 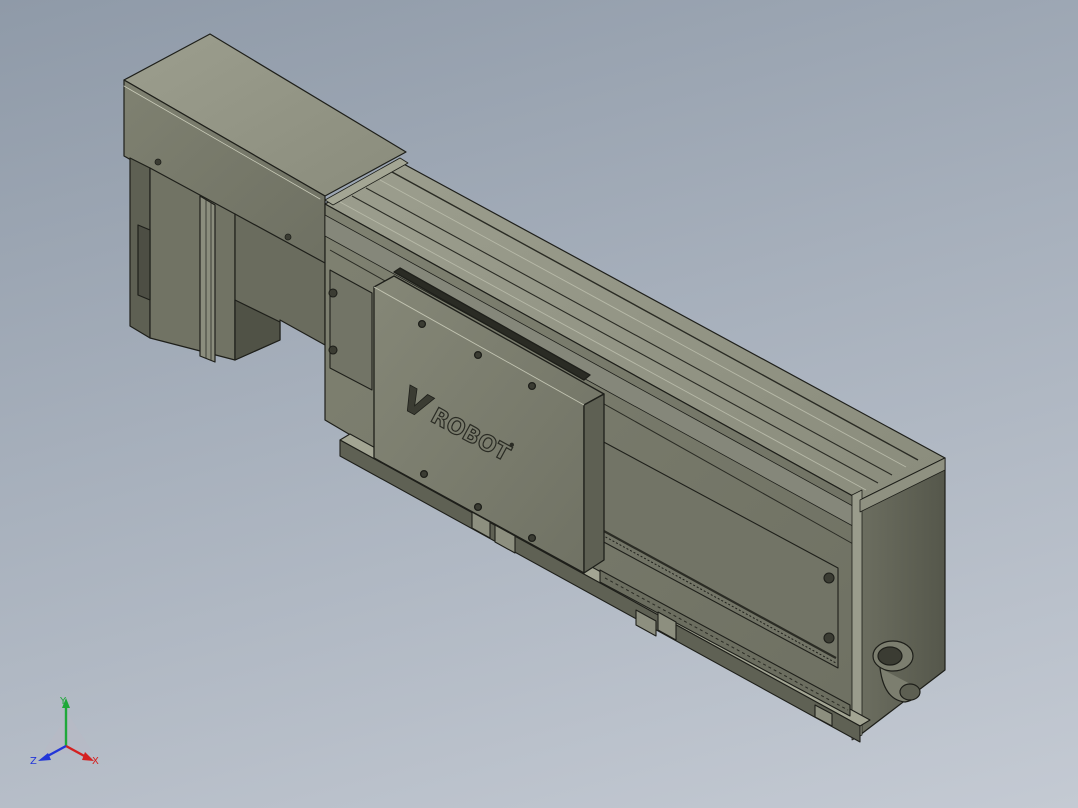 What do you see at coordinates (67, 733) in the screenshot?
I see `orientation-triad: Y X Z` at bounding box center [67, 733].